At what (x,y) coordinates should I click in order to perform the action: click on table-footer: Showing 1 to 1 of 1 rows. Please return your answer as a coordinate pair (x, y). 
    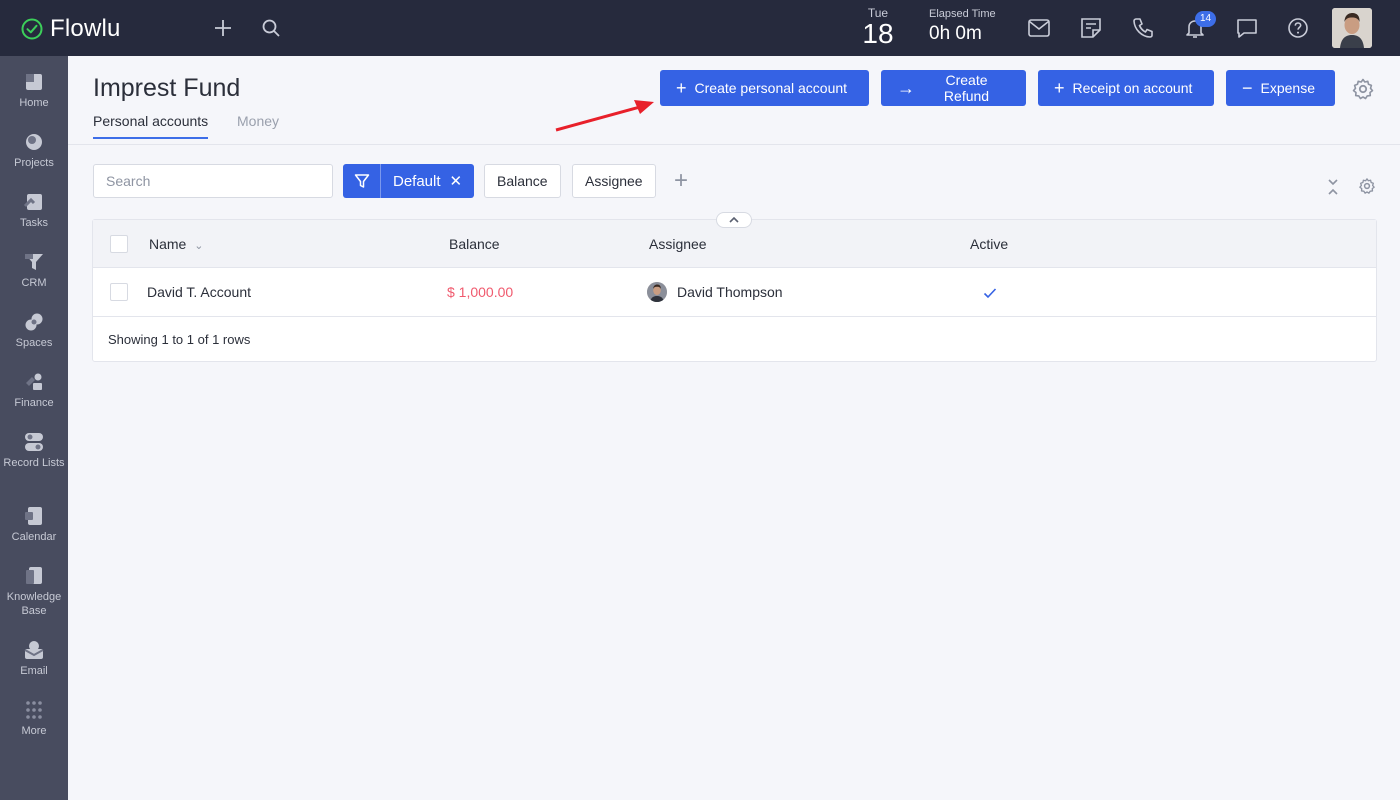
    Looking at the image, I should click on (179, 339).